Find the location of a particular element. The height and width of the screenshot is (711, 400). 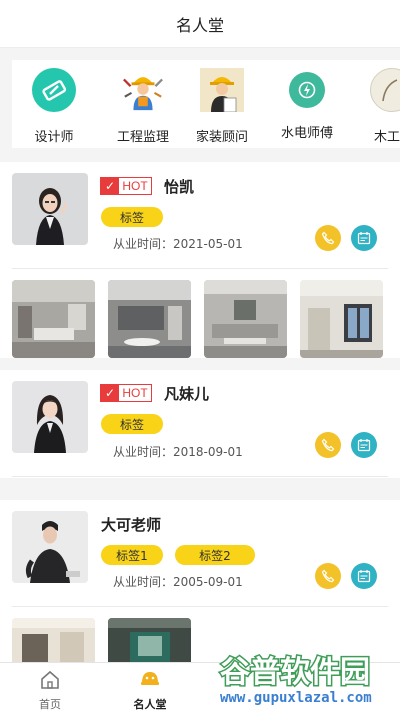

engineer-supervisor-icon is located at coordinates (143, 90).